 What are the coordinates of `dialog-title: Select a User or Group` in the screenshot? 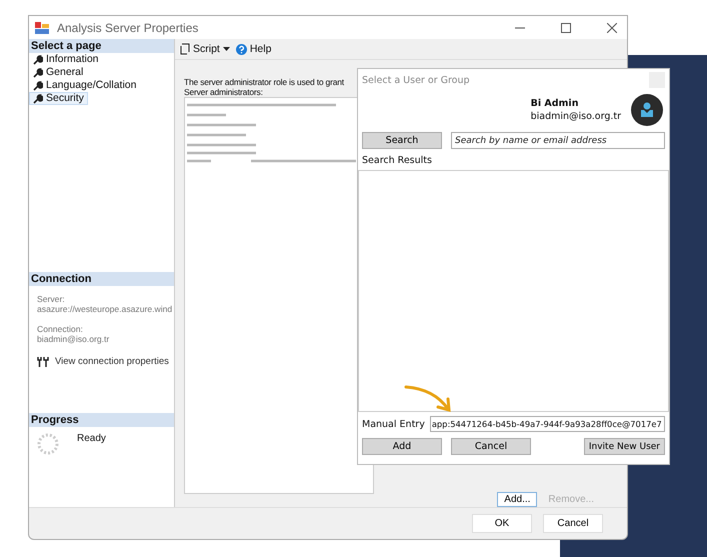 It's located at (416, 80).